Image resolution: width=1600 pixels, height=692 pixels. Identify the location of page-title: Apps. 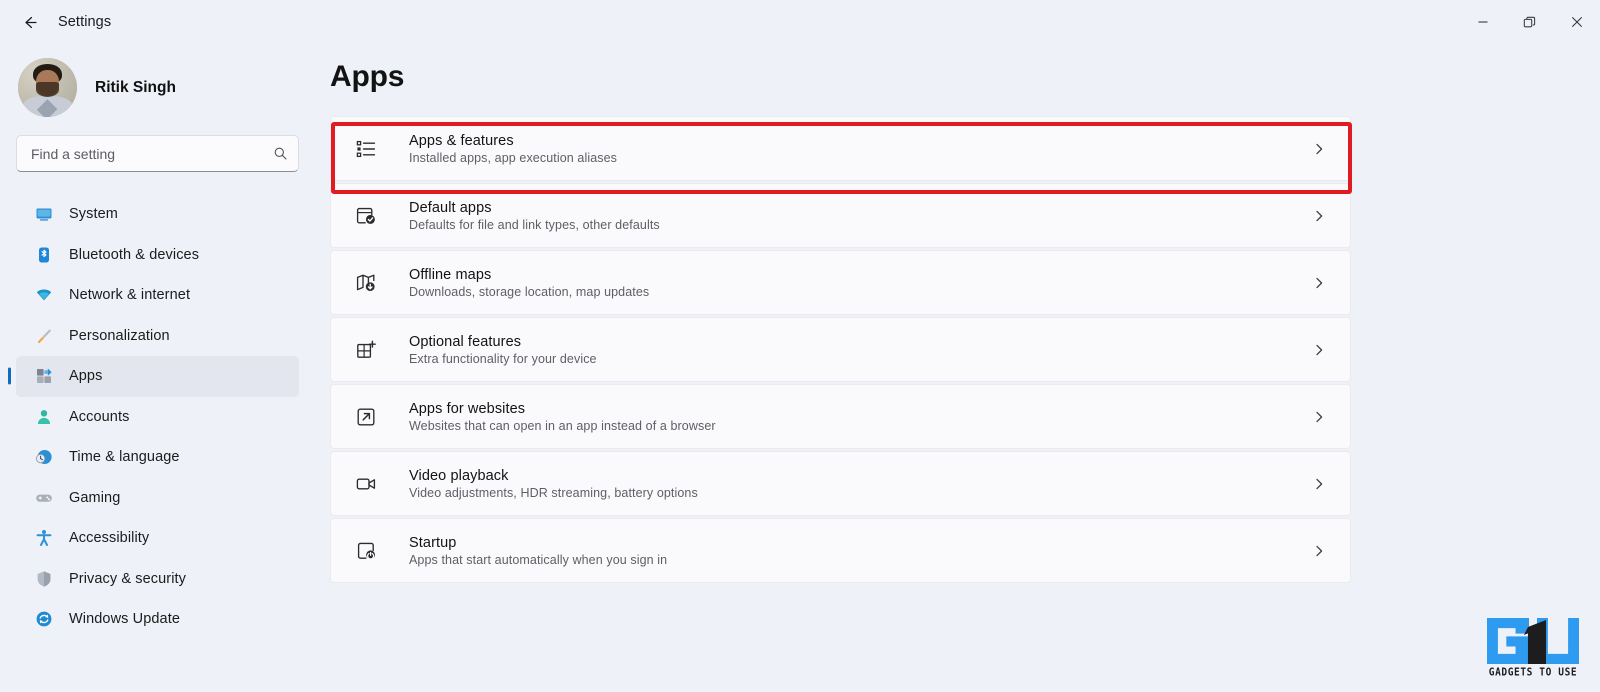
(367, 76).